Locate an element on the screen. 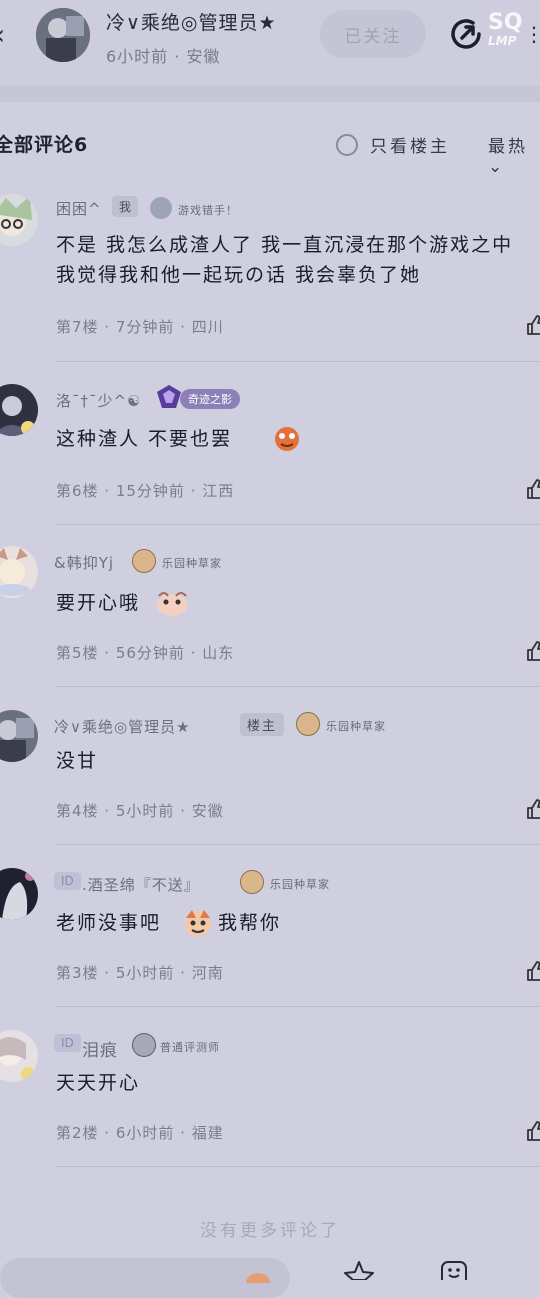 The image size is (540, 1298). only-owner-label: 只看楼主 is located at coordinates (410, 144).